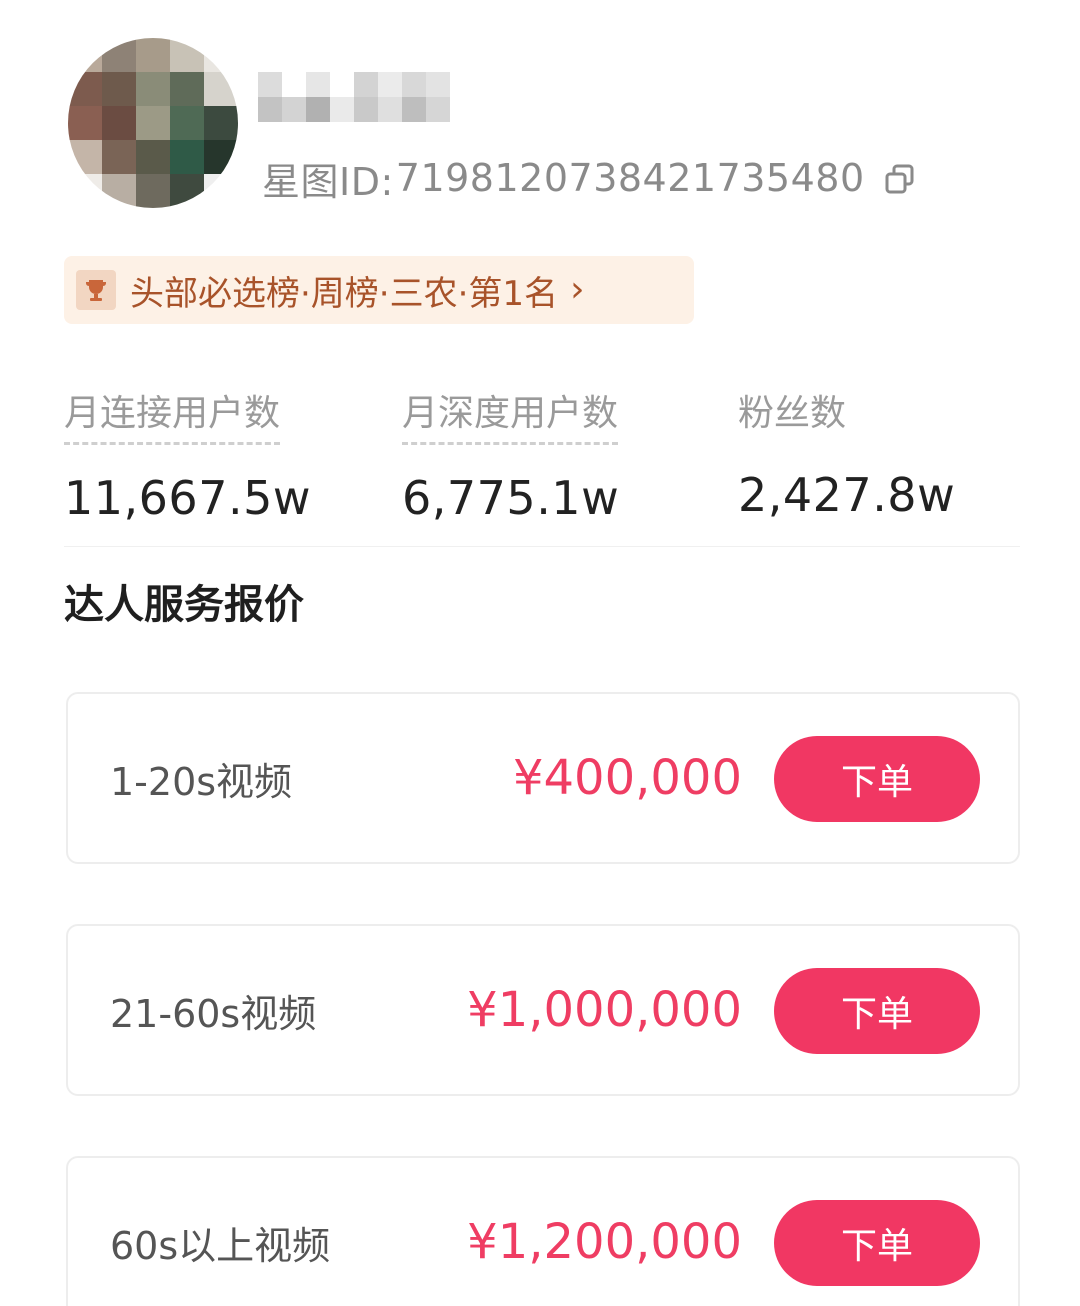  I want to click on section-title-pricing: 达人服务报价, so click(184, 605).